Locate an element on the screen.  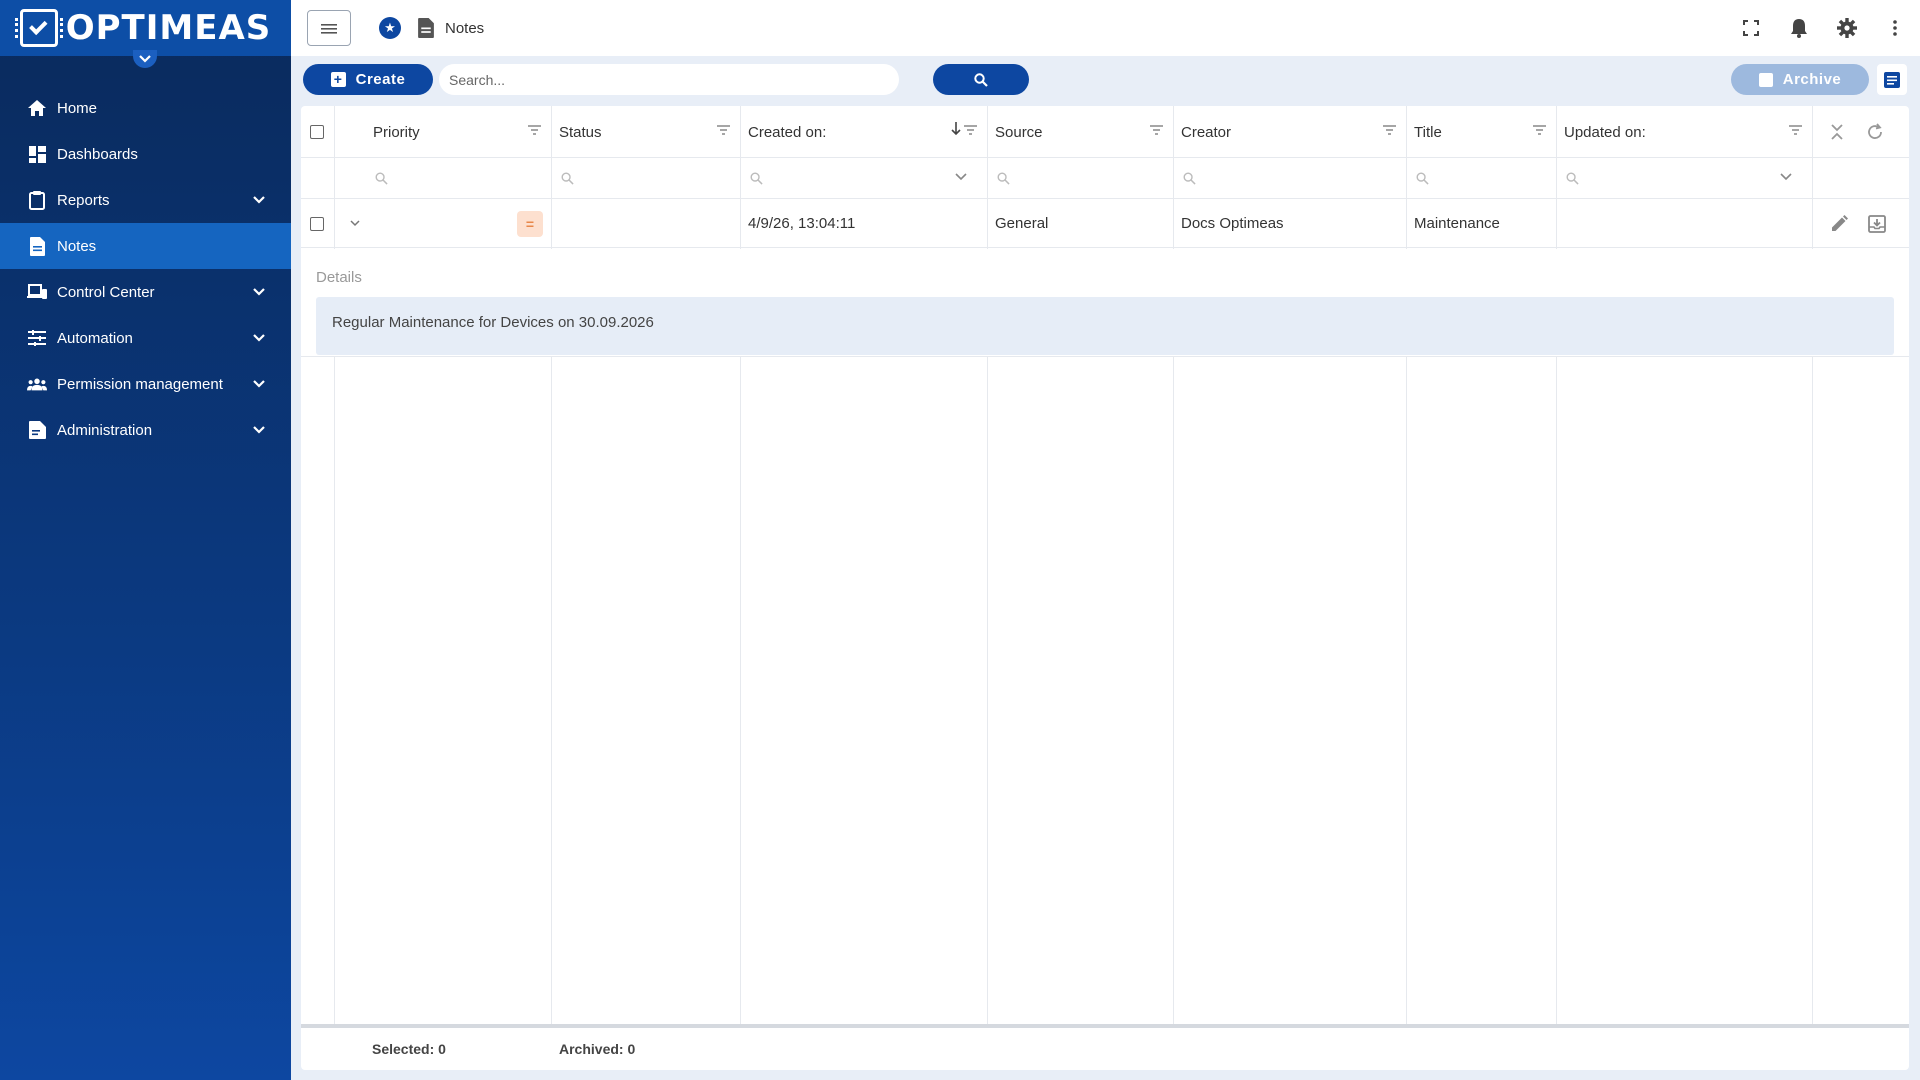
column-label: Title is located at coordinates (1428, 132).